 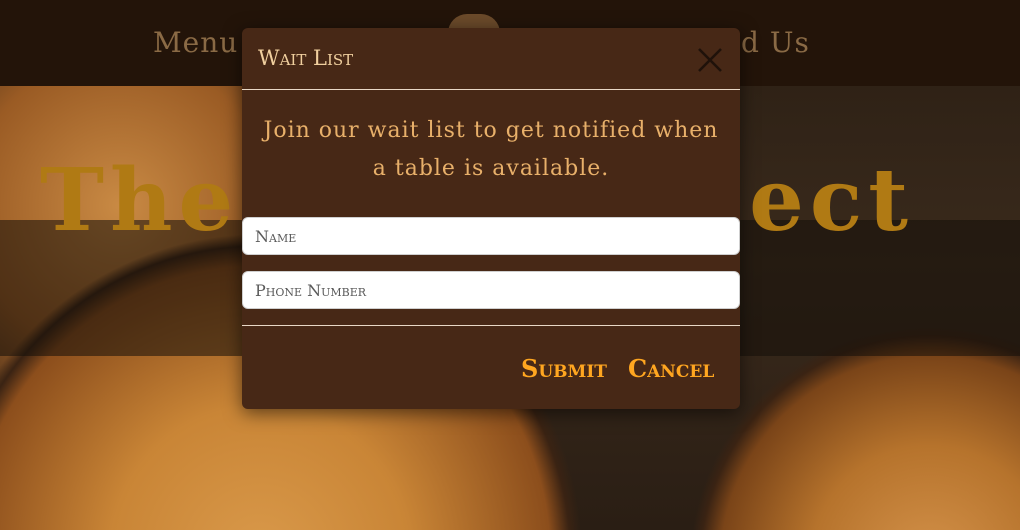 I want to click on submit-button: Submit, so click(x=564, y=368).